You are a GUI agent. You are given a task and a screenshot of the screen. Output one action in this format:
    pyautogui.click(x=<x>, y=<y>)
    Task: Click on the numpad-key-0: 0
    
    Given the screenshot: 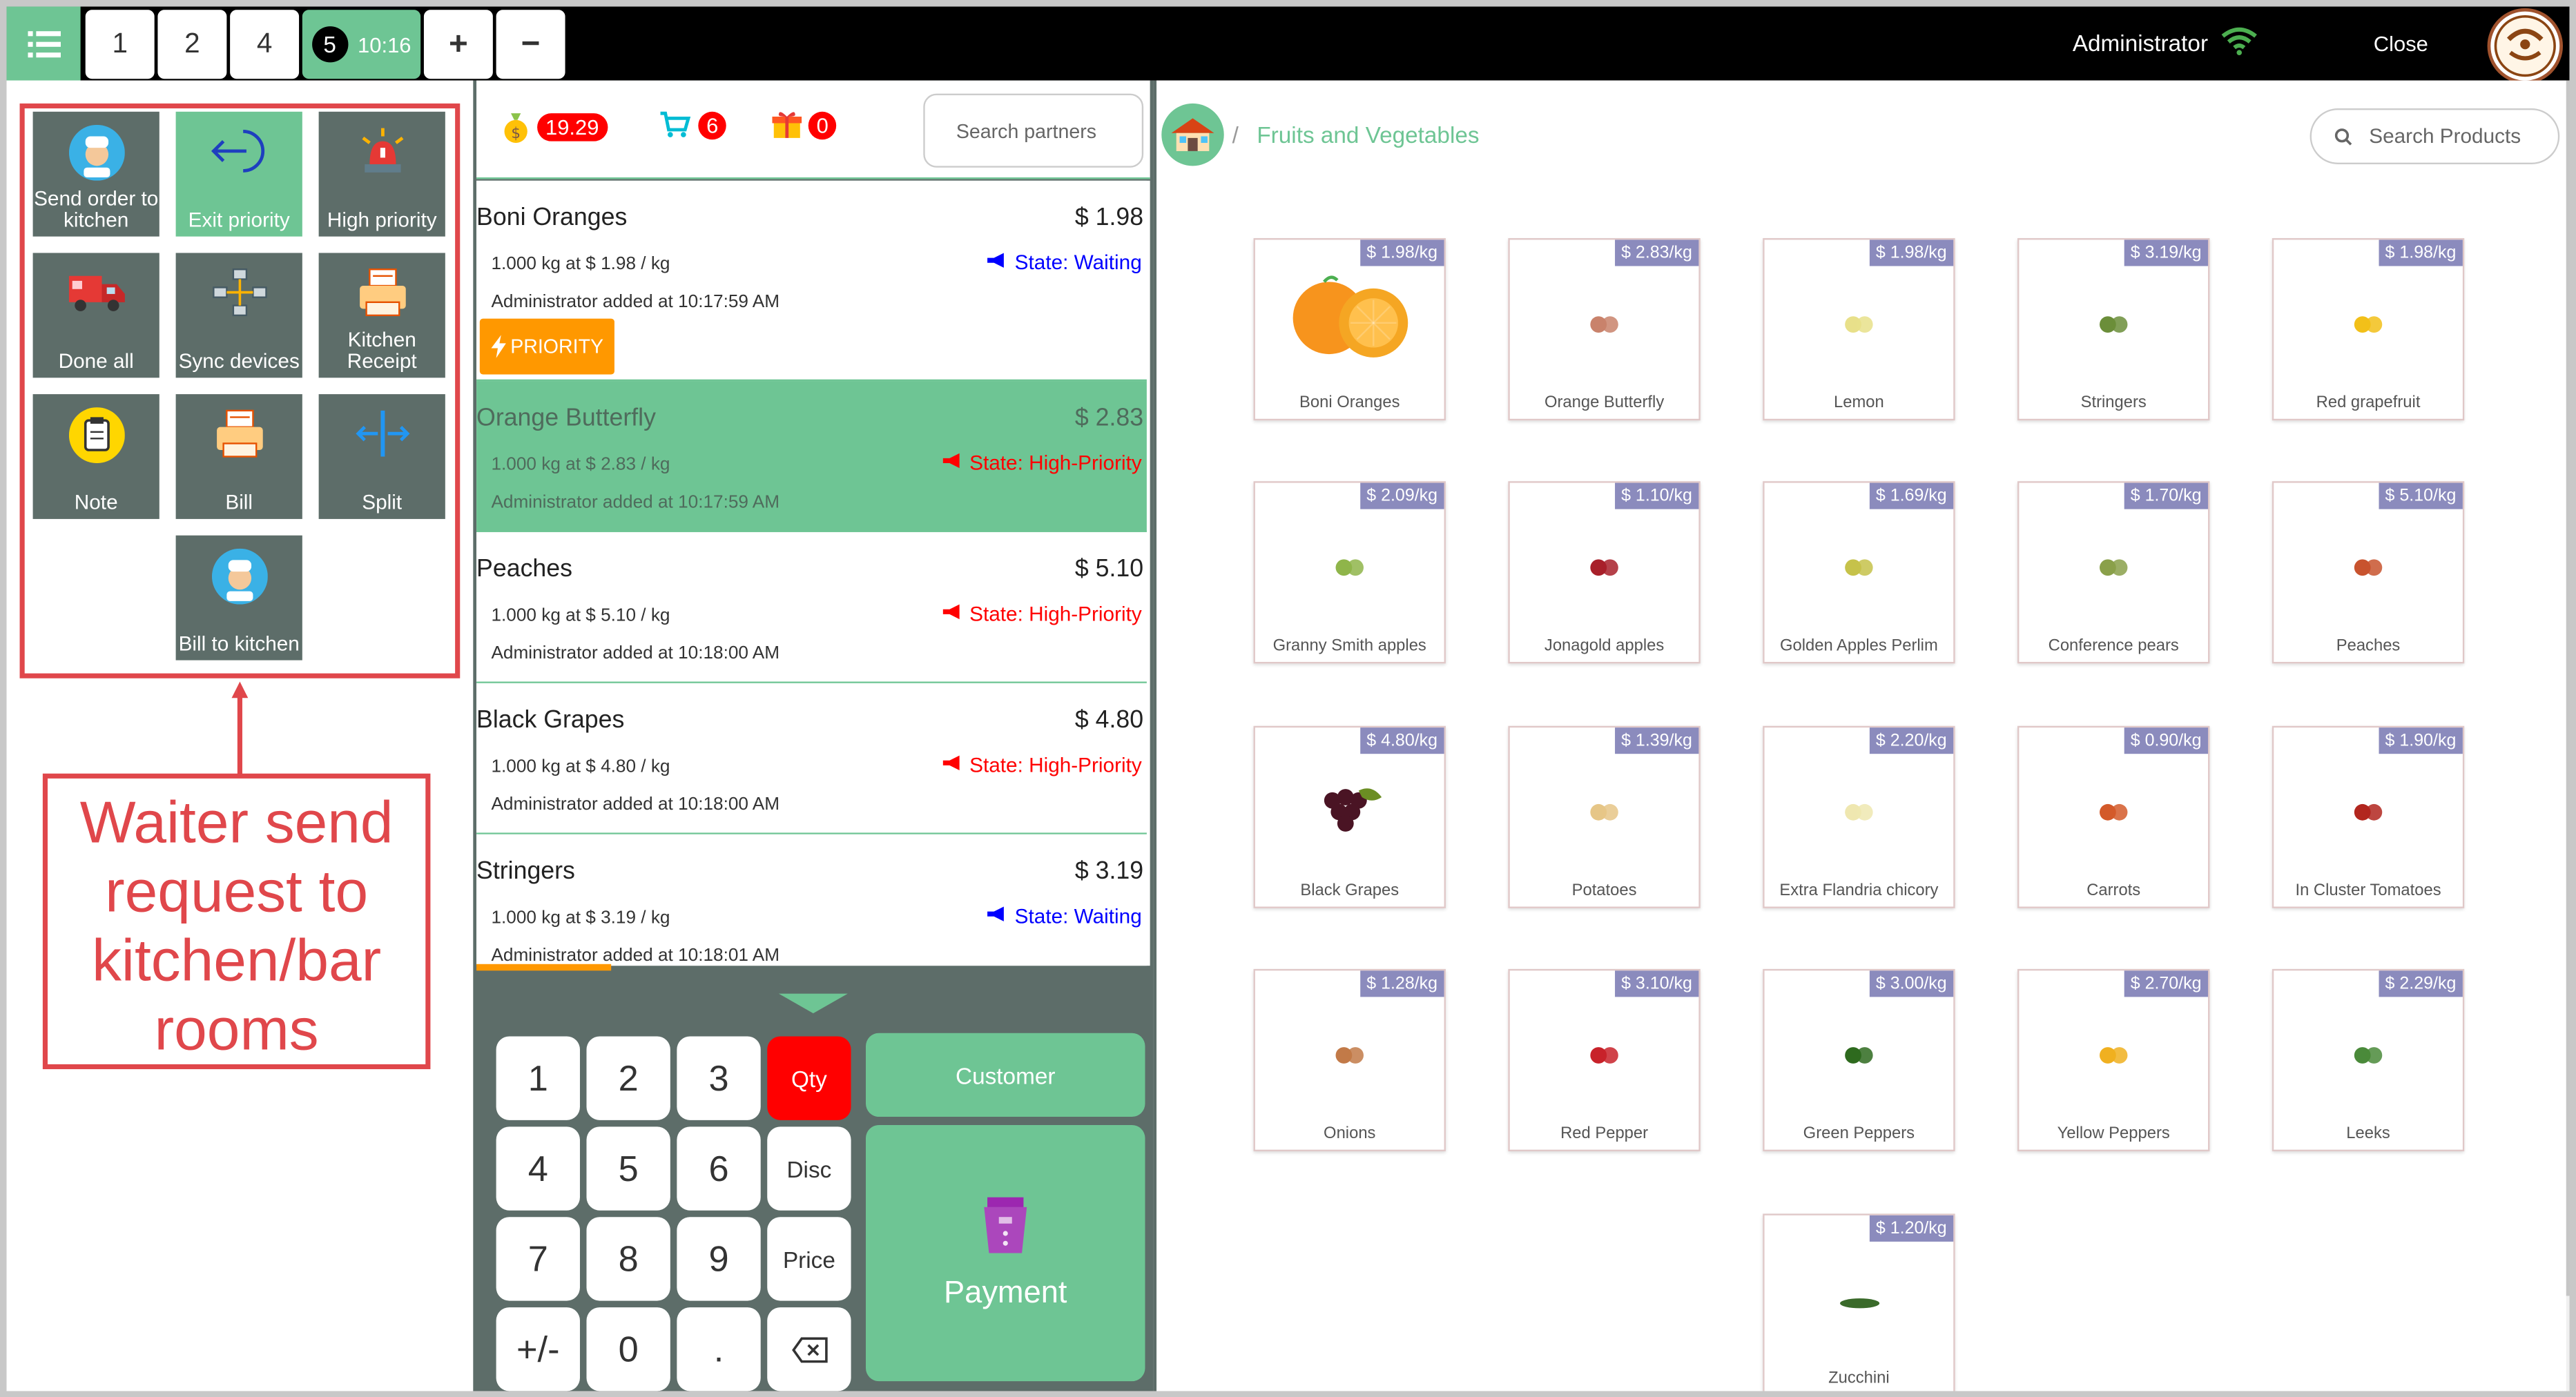 What is the action you would take?
    pyautogui.click(x=628, y=1349)
    